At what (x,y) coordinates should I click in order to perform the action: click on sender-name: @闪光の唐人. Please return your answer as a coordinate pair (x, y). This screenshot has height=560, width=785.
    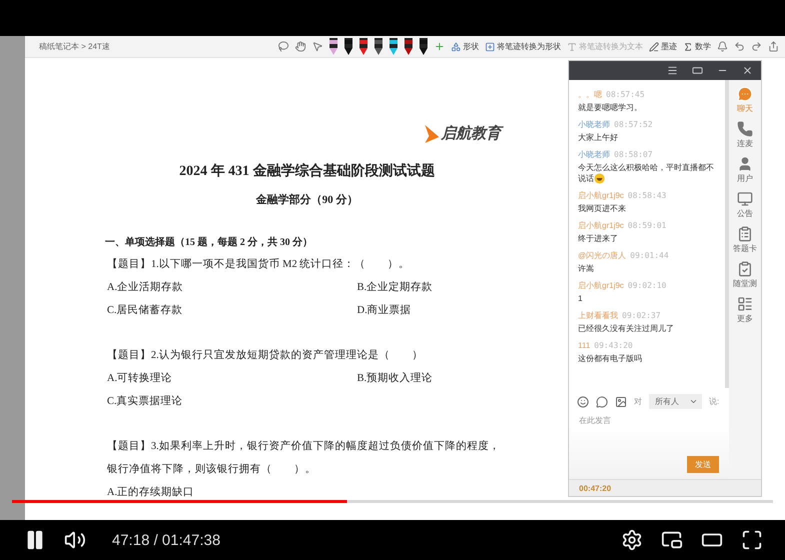
    Looking at the image, I should click on (602, 255).